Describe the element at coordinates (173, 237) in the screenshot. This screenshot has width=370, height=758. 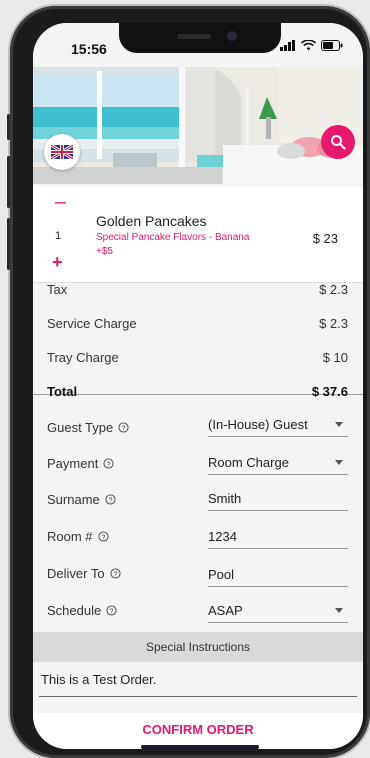
I see `item-option-flavor: Special Pancake Flavors - Banana` at that location.